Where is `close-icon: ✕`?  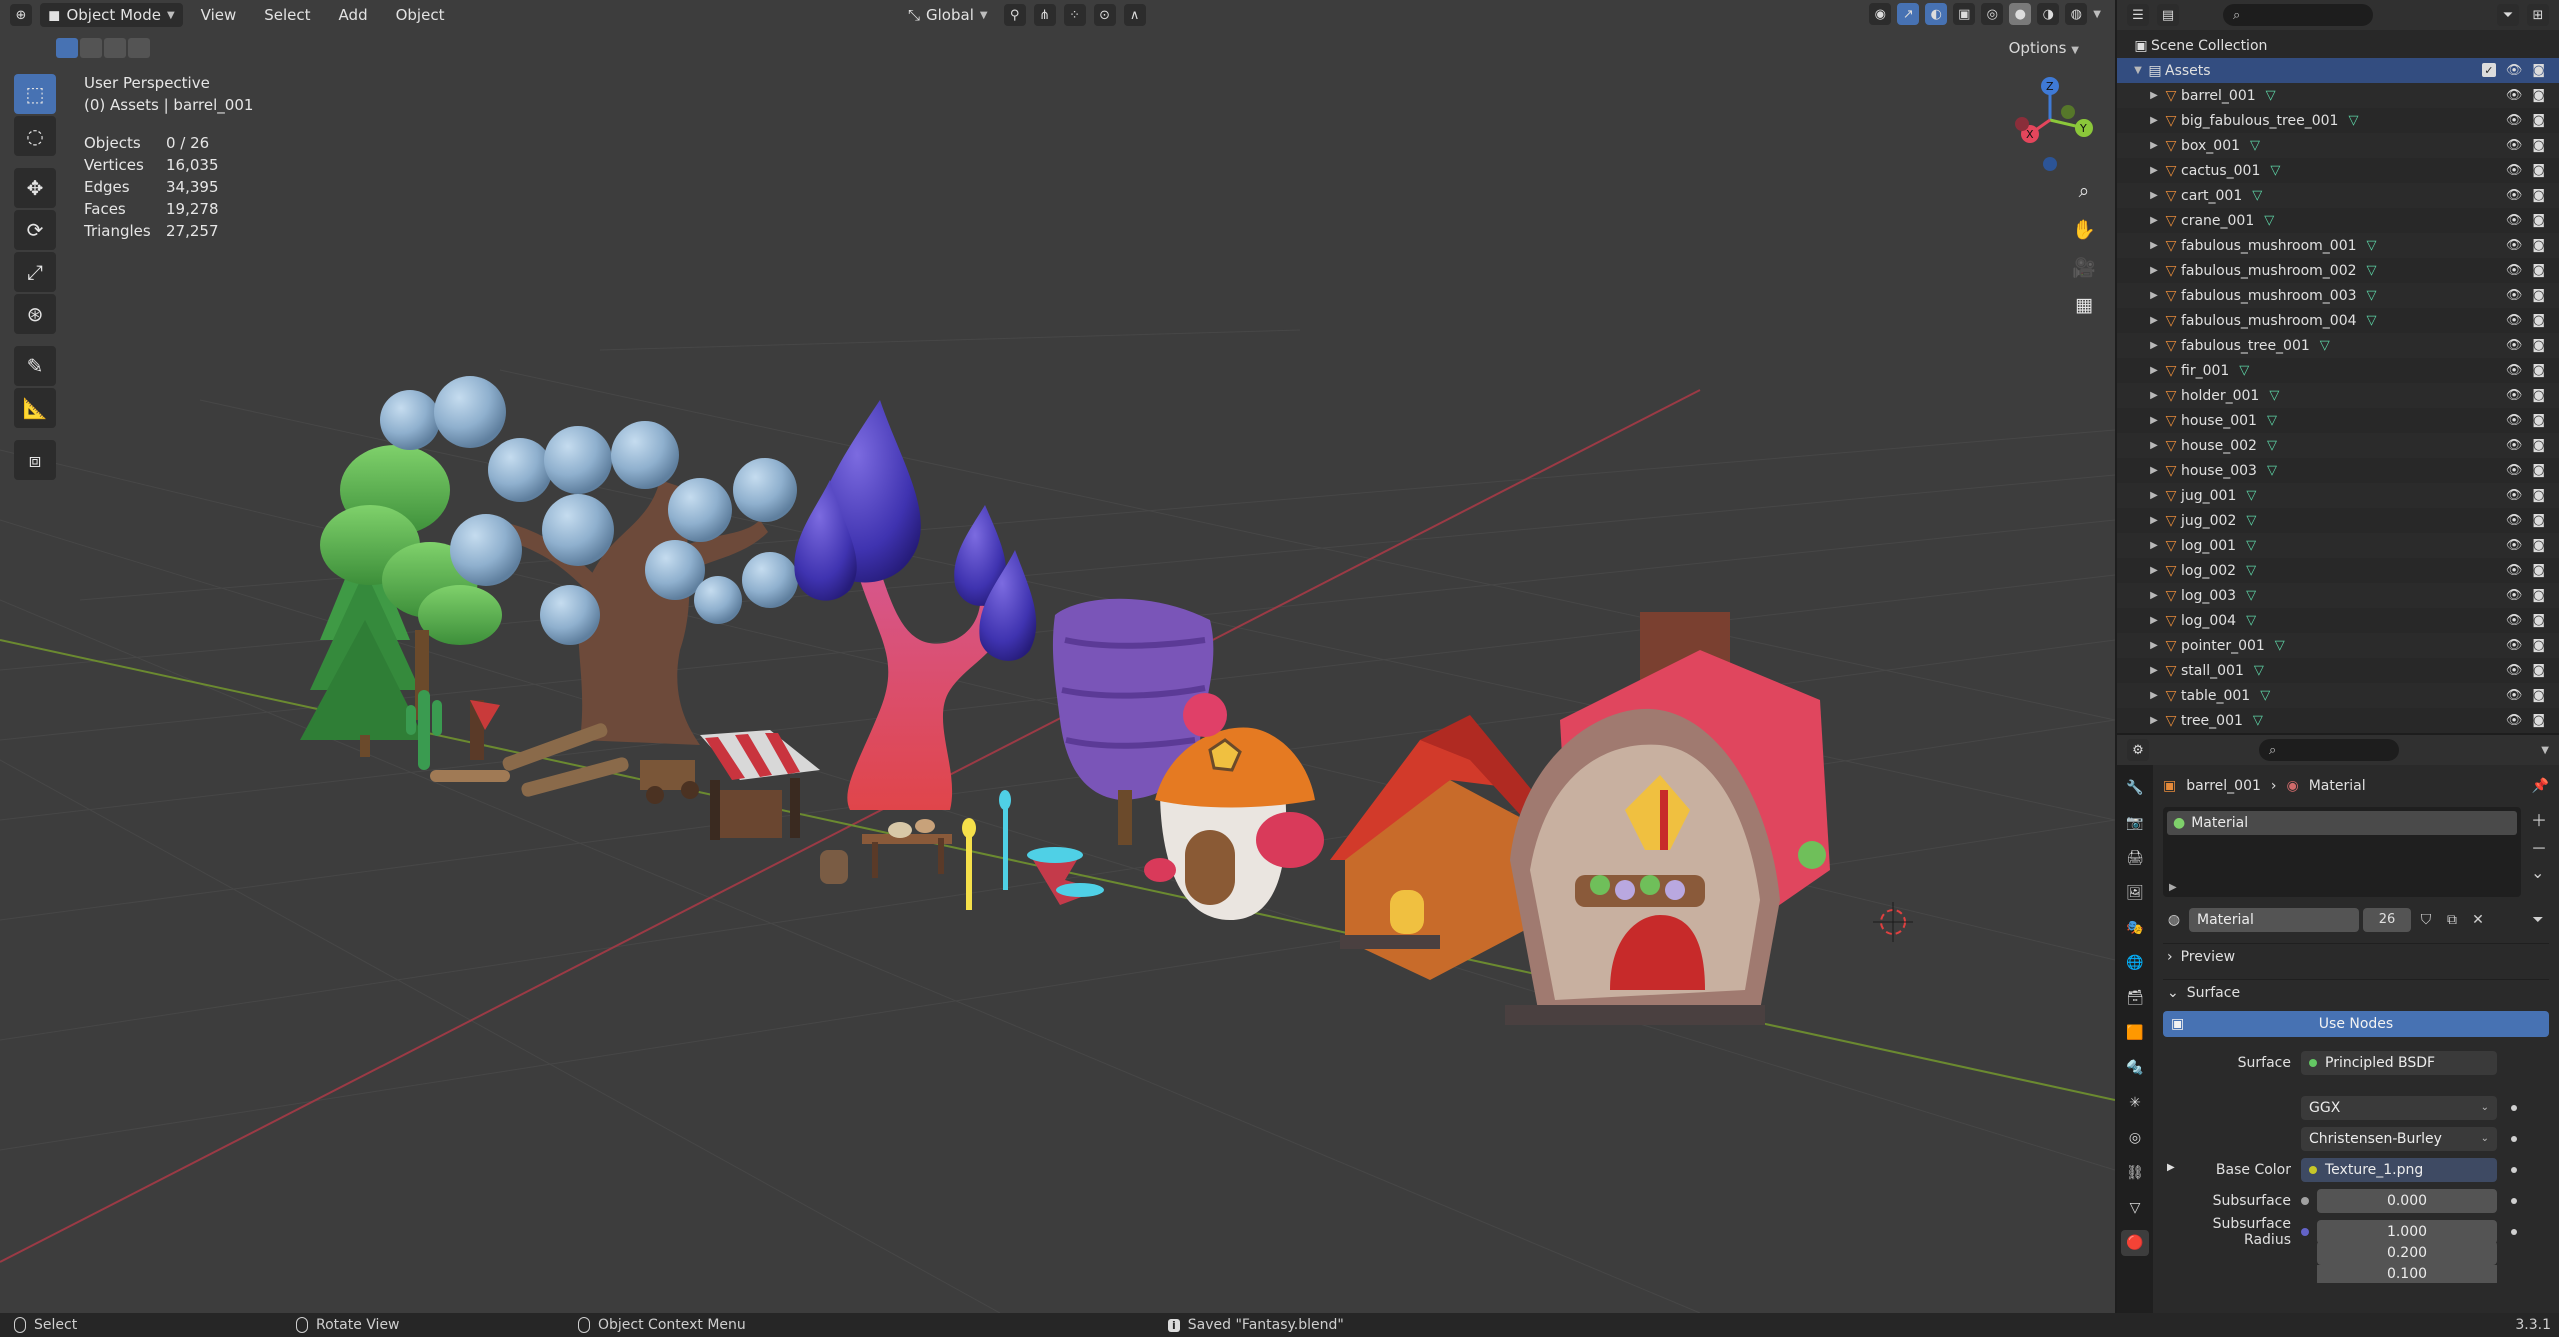
close-icon: ✕ is located at coordinates (2478, 920).